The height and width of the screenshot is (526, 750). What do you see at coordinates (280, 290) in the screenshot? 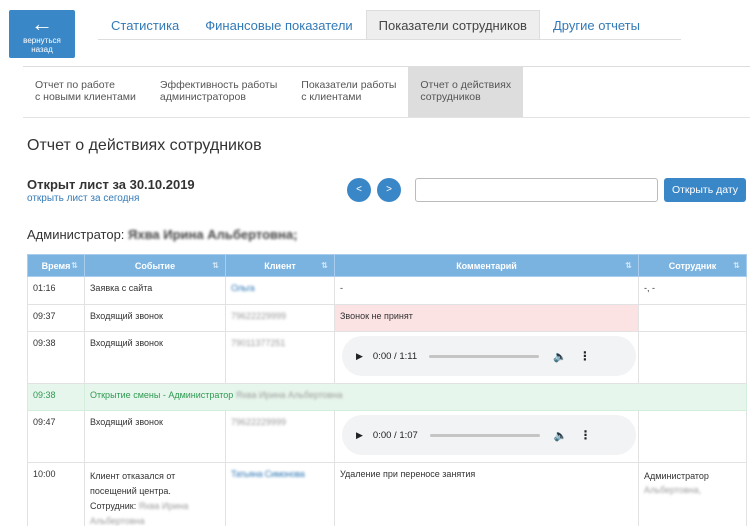
I see `cell-client: Ольга` at bounding box center [280, 290].